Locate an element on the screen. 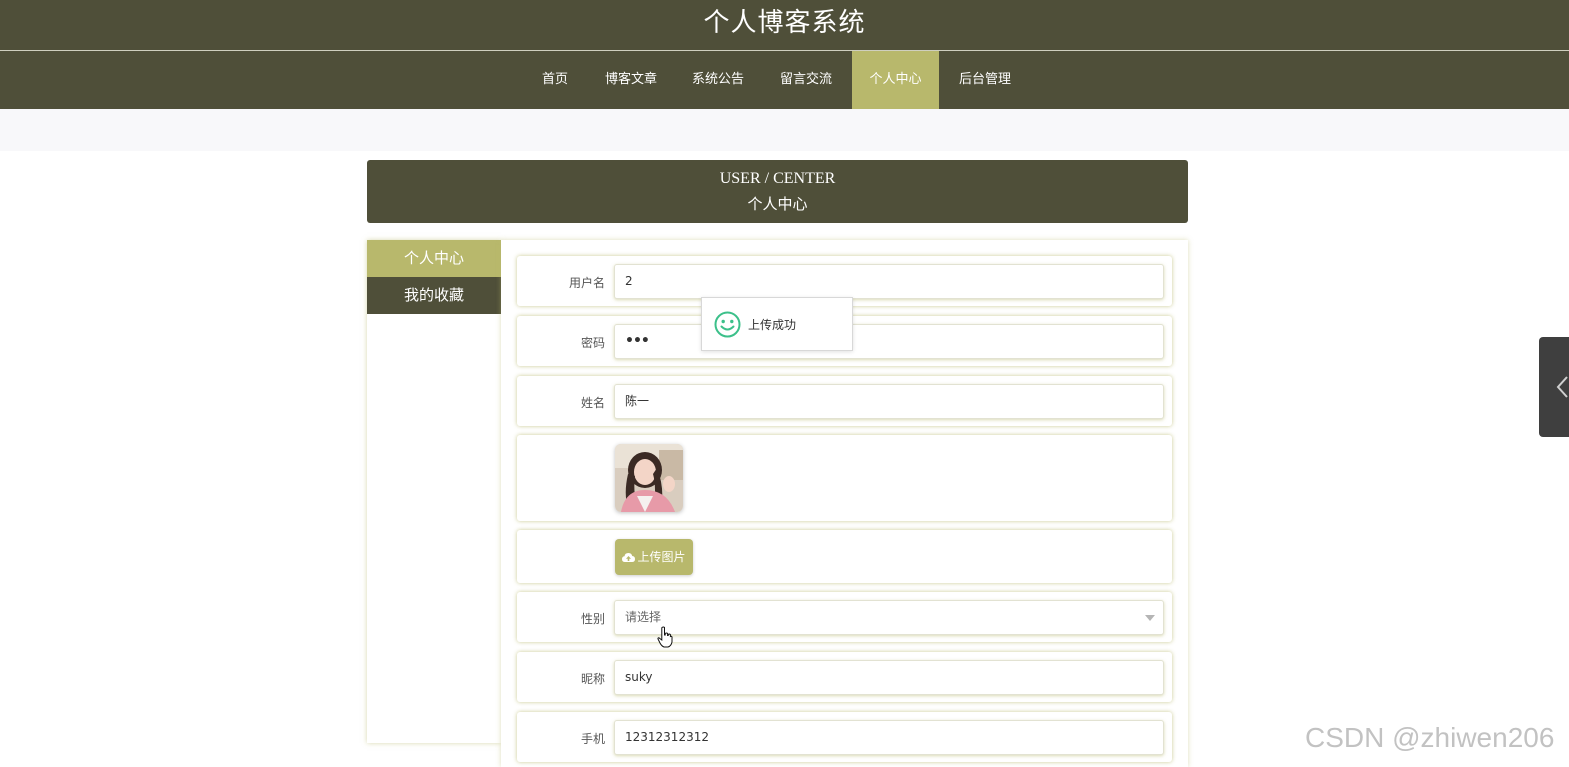 The image size is (1569, 767). name-row: 姓名 陈一 is located at coordinates (844, 401).